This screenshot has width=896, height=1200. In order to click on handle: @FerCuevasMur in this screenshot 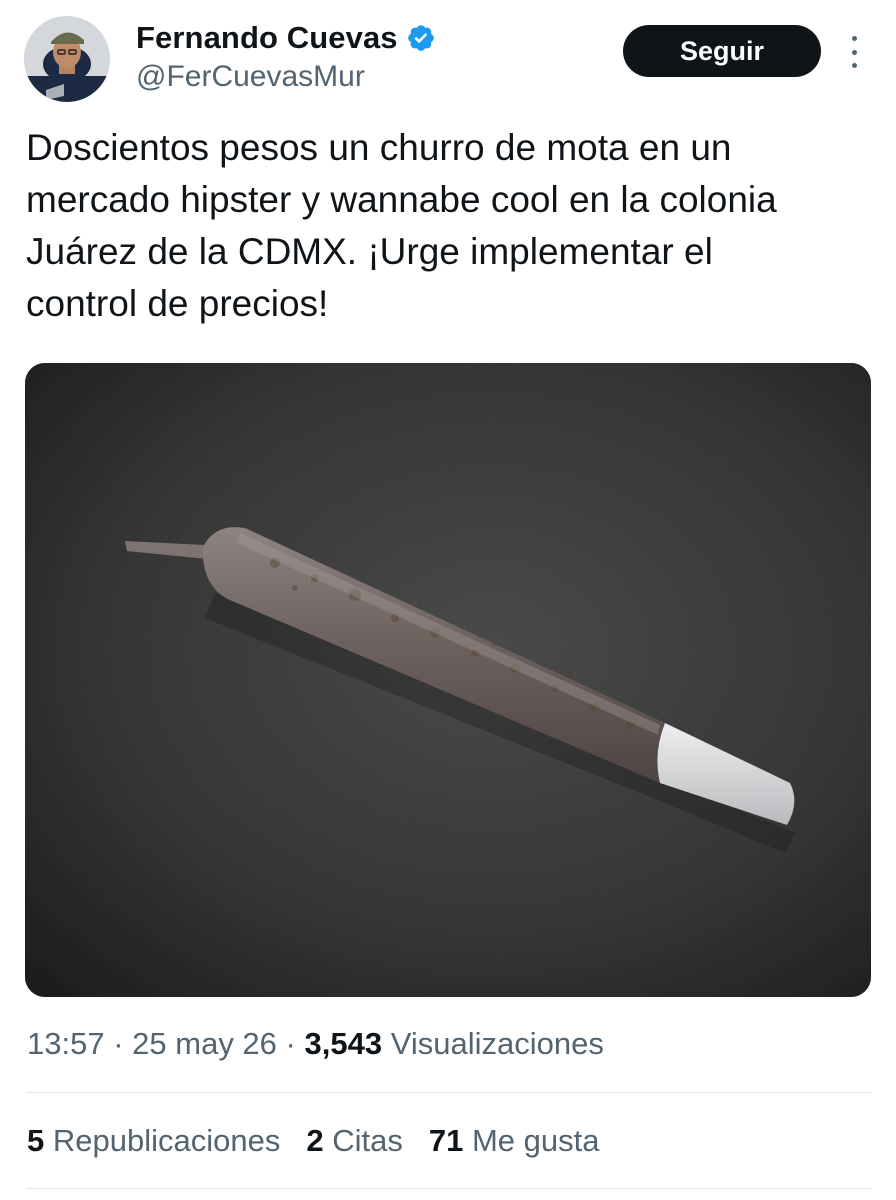, I will do `click(286, 77)`.